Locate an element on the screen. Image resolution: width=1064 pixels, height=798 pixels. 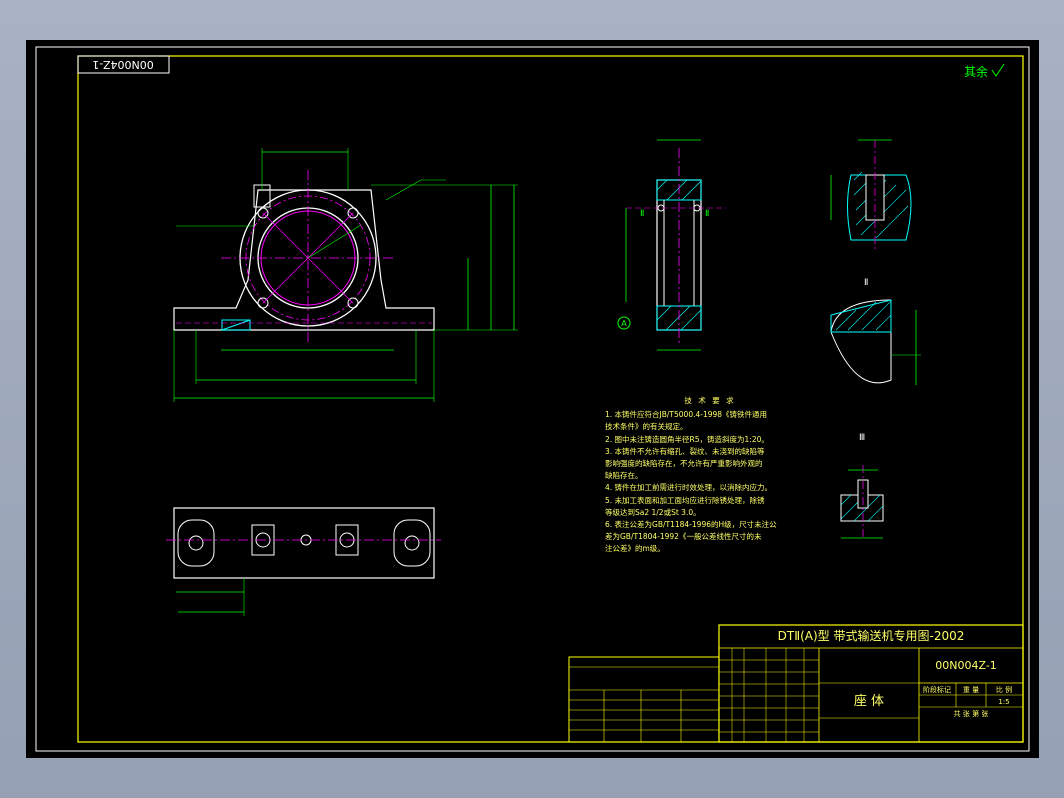
requirement-line: 注公差》的m级。 is located at coordinates (635, 549).